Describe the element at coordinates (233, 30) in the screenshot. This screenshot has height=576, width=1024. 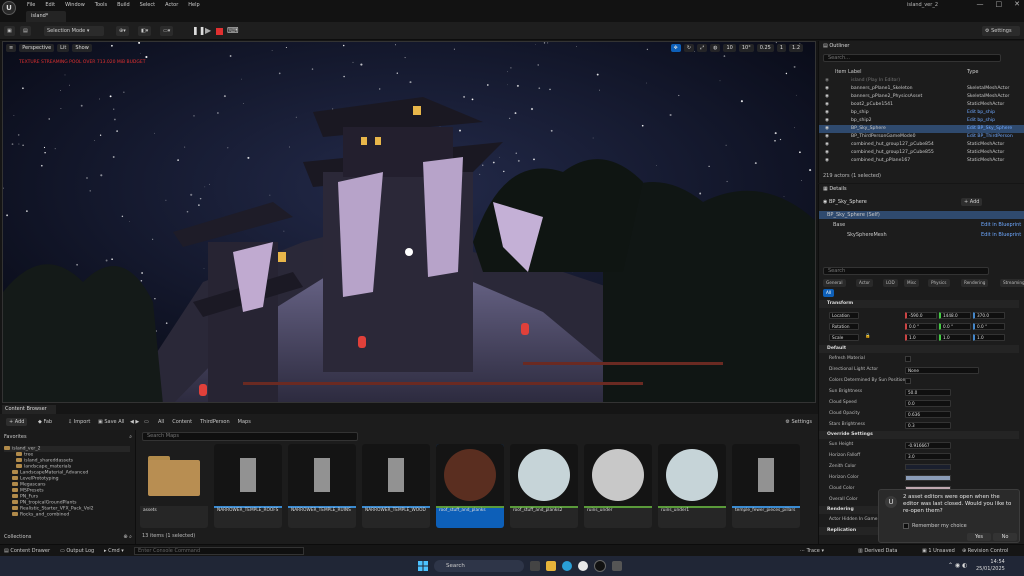
I see `gamepad-icon: ⌨` at that location.